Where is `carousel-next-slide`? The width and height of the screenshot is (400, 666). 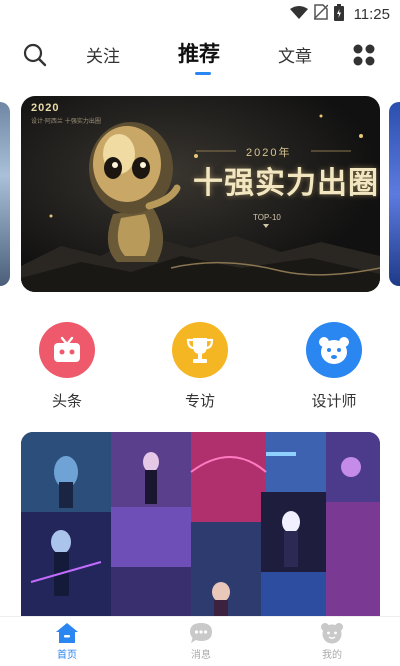
carousel-next-slide is located at coordinates (394, 194).